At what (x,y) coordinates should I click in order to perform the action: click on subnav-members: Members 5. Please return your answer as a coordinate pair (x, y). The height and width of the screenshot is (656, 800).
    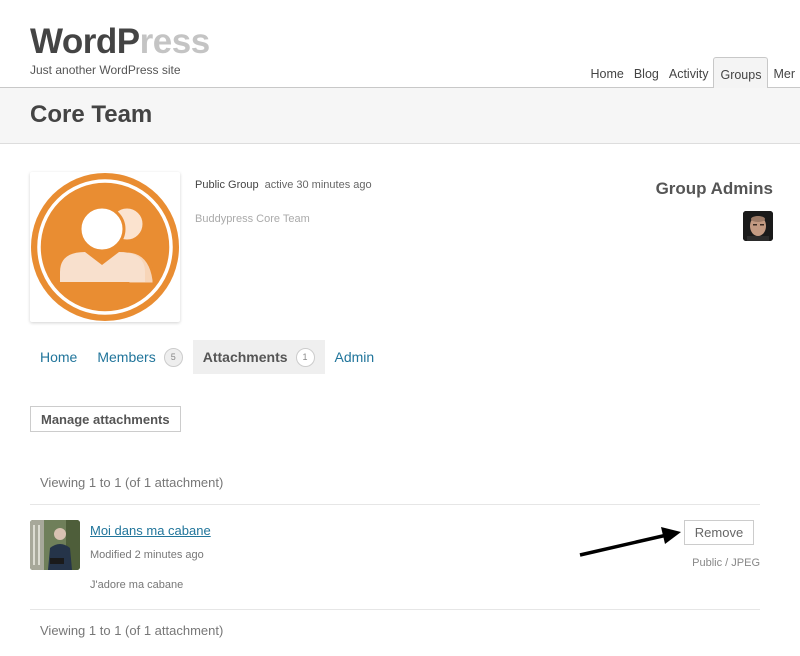
    Looking at the image, I should click on (139, 357).